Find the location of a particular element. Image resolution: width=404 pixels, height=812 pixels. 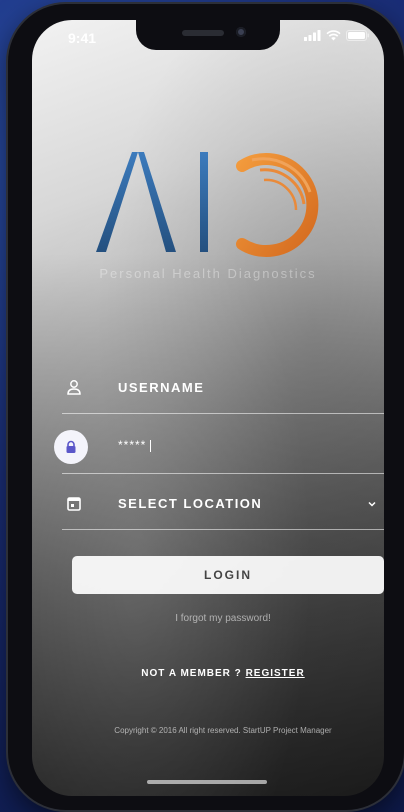

user-icon is located at coordinates (74, 387).